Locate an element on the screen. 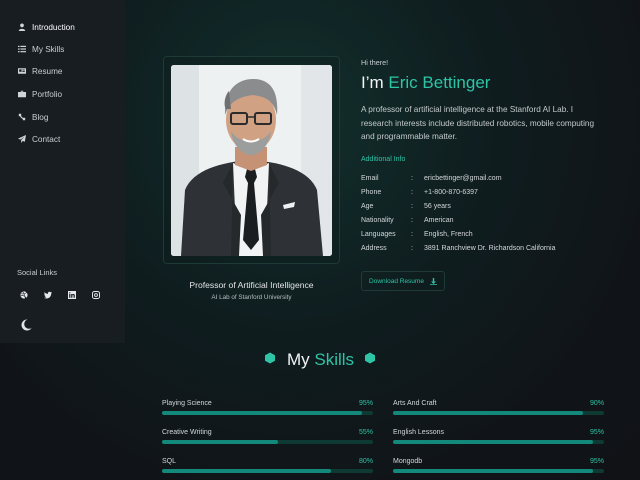 The height and width of the screenshot is (480, 640). skill-name: Mongodb is located at coordinates (408, 461).